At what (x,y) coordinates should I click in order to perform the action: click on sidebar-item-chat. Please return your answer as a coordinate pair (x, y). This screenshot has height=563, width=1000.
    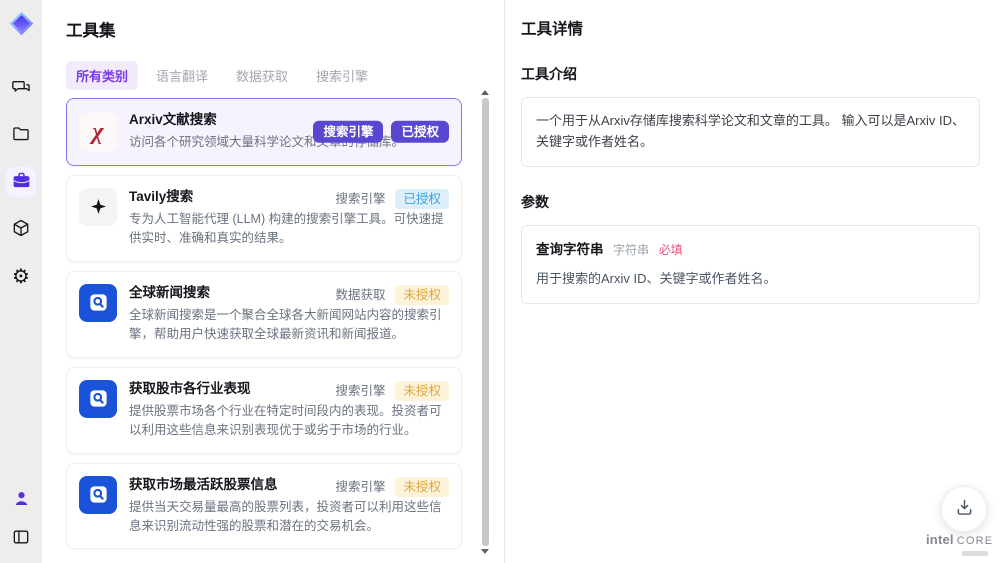
    Looking at the image, I should click on (21, 88).